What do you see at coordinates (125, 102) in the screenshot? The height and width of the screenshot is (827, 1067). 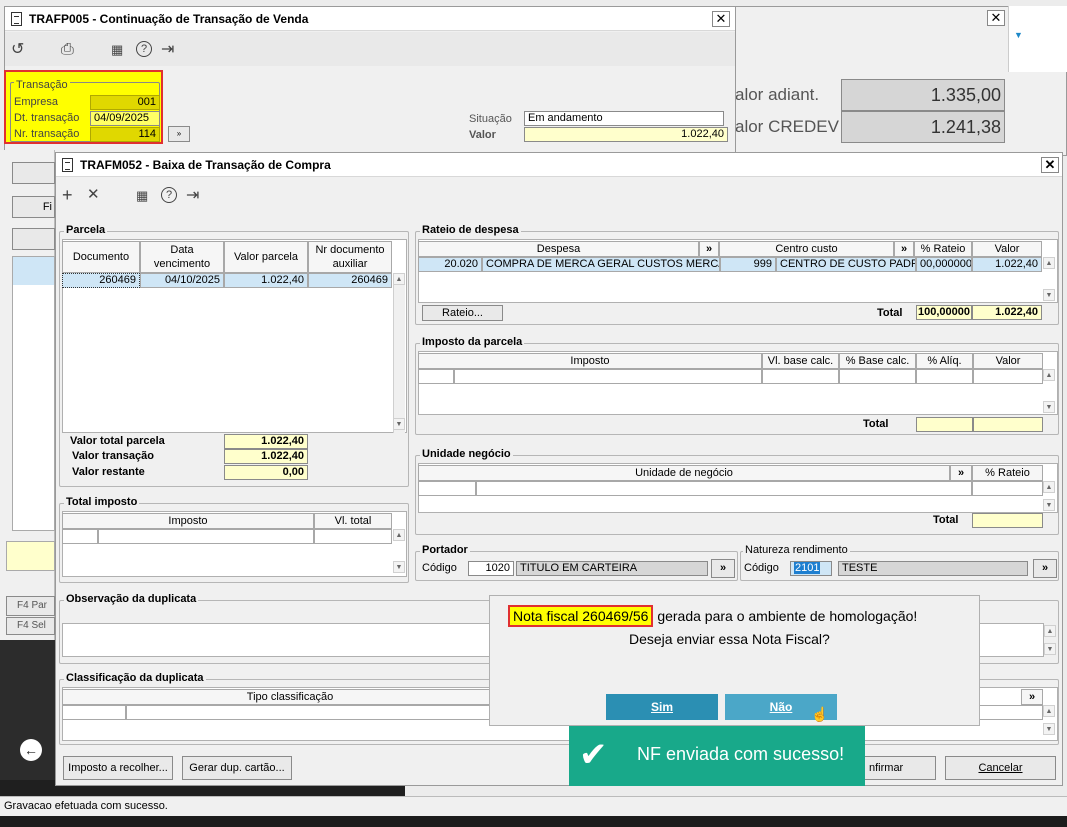 I see `empresa-field: 001` at bounding box center [125, 102].